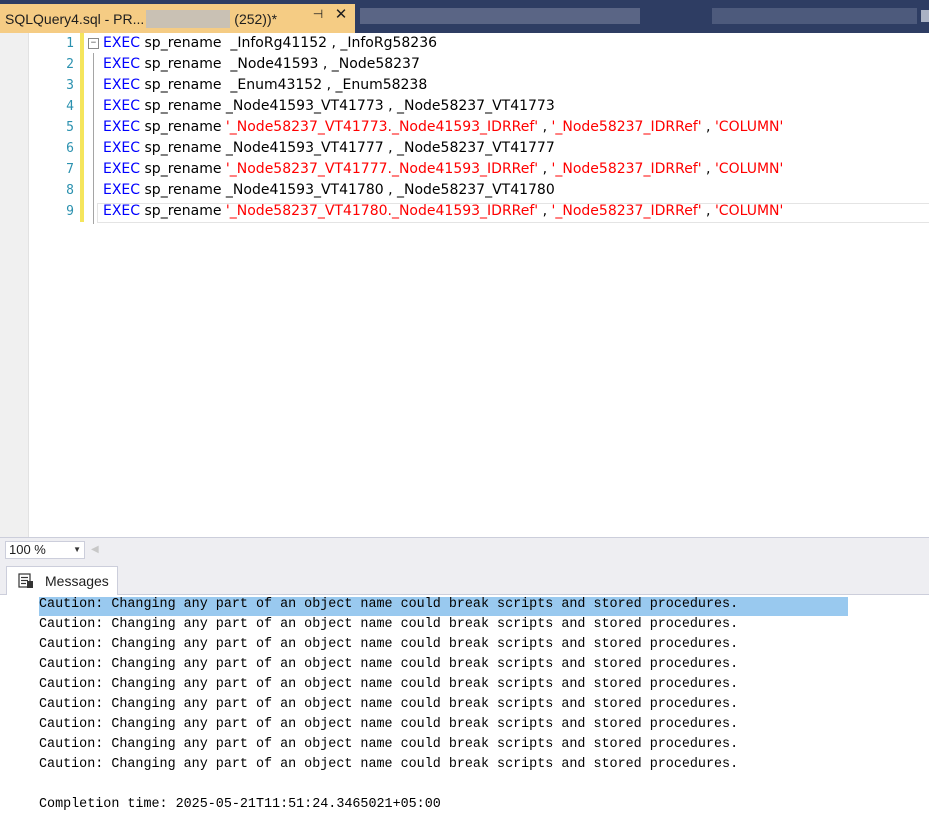 This screenshot has height=822, width=929. What do you see at coordinates (464, 549) in the screenshot?
I see `editor-status-bar: 100 % ▼ ◀` at bounding box center [464, 549].